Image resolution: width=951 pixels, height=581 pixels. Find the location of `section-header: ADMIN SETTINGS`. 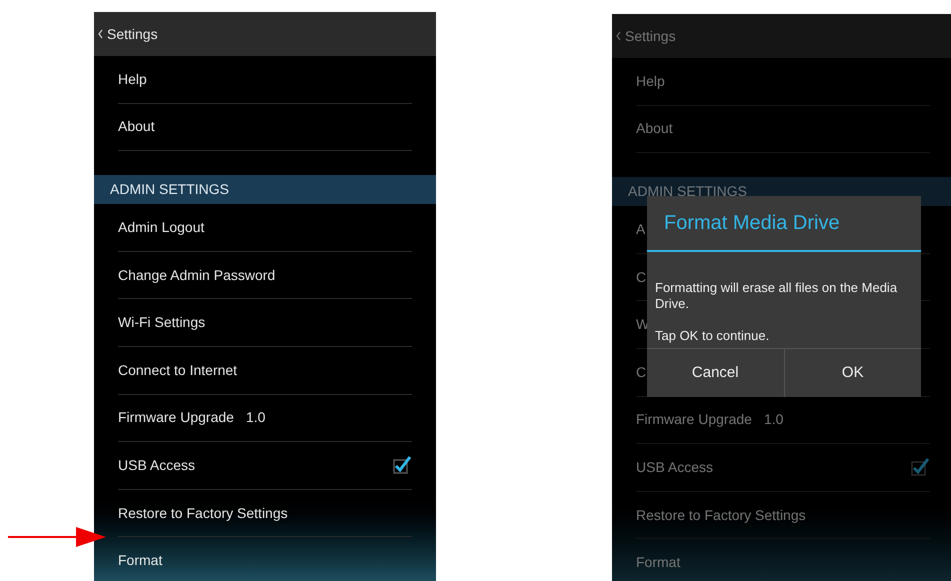

section-header: ADMIN SETTINGS is located at coordinates (265, 189).